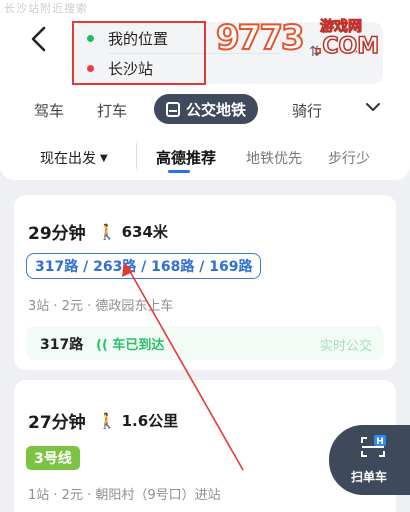 Image resolution: width=410 pixels, height=512 pixels. I want to click on scan-bike-button: H 扫单车, so click(369, 460).